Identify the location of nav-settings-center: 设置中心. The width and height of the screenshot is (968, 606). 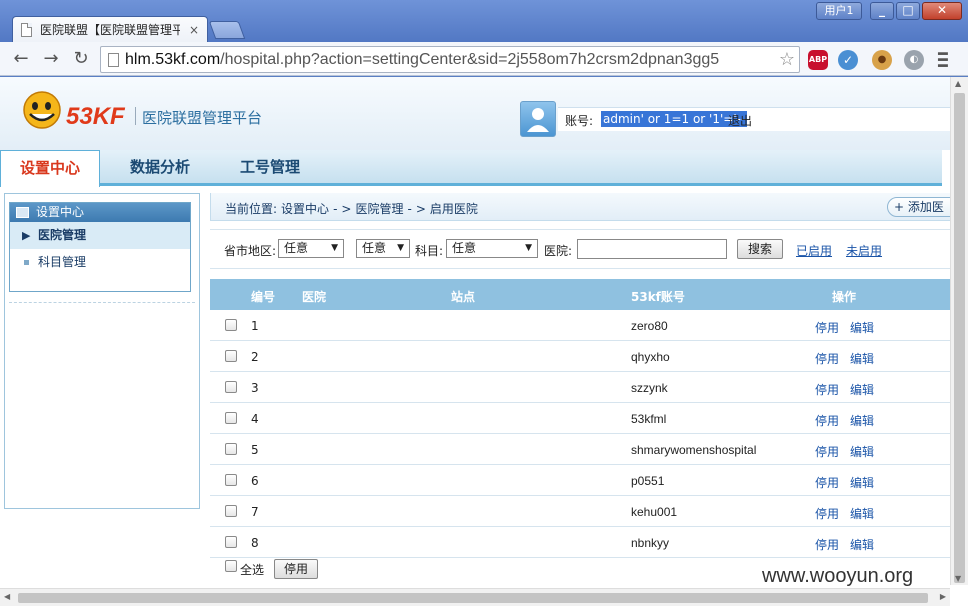
(50, 168).